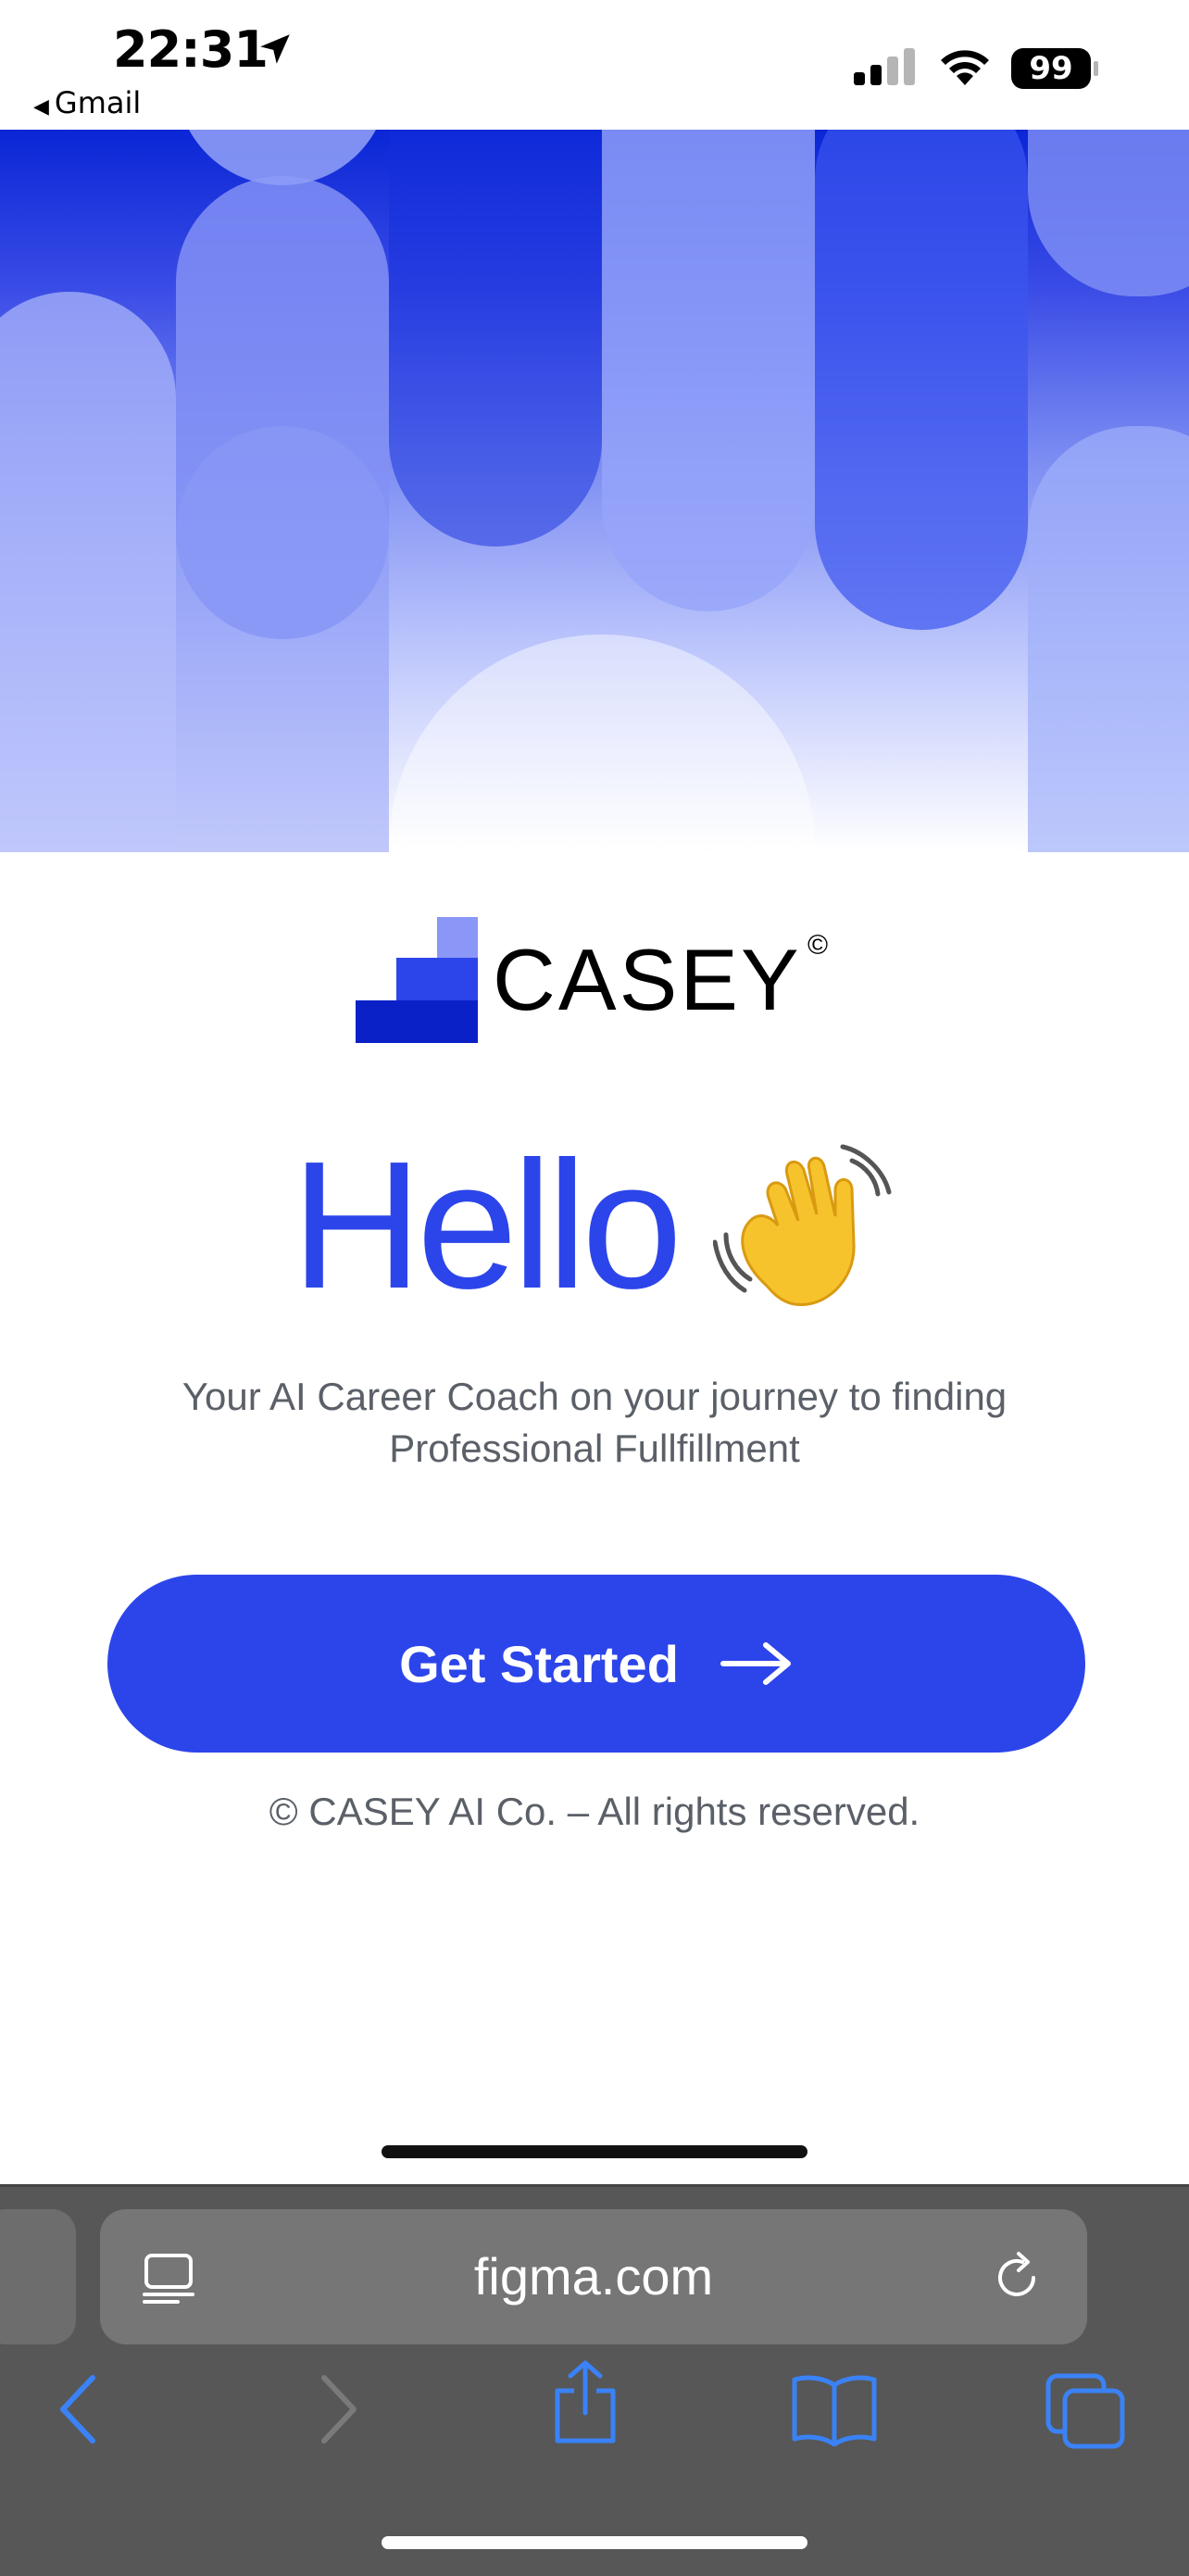 The image size is (1189, 2576). I want to click on greeting: Hello, so click(594, 1225).